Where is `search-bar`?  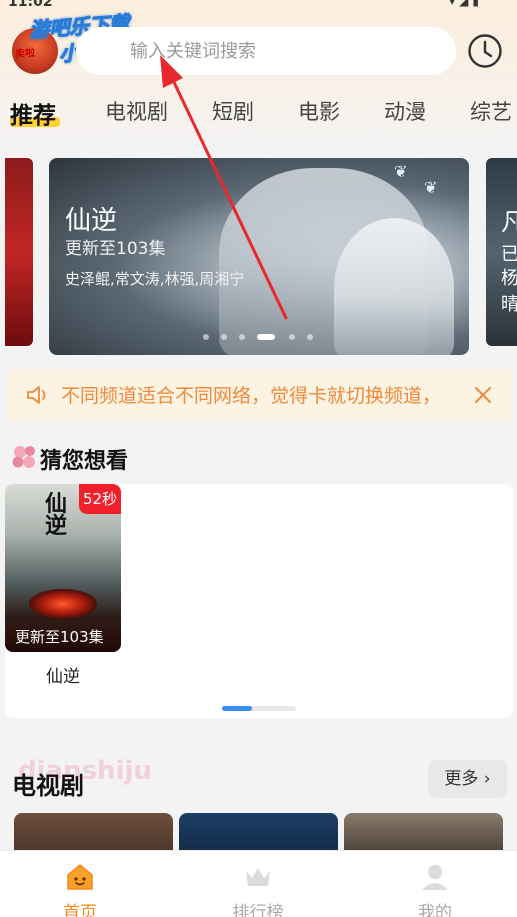
search-bar is located at coordinates (266, 51).